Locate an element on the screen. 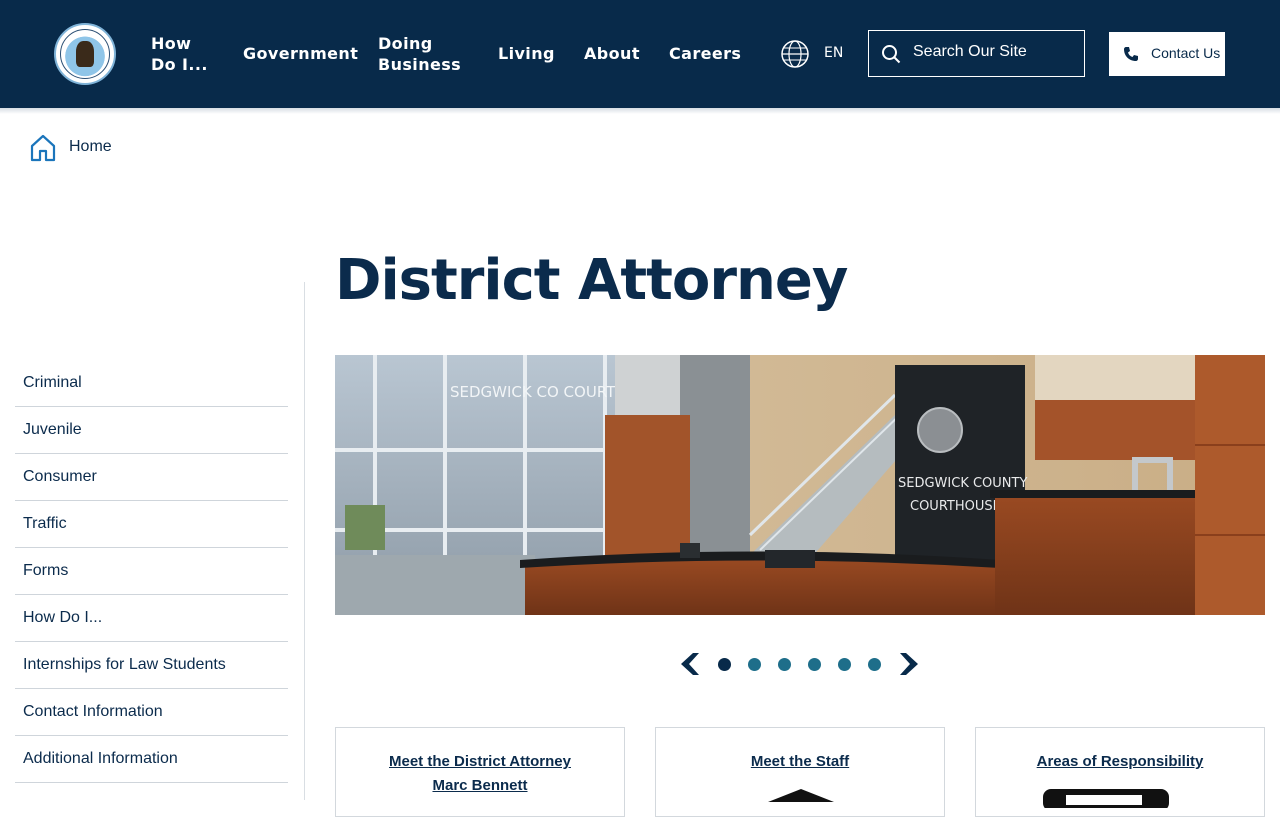  staff-icon is located at coordinates (801, 795).